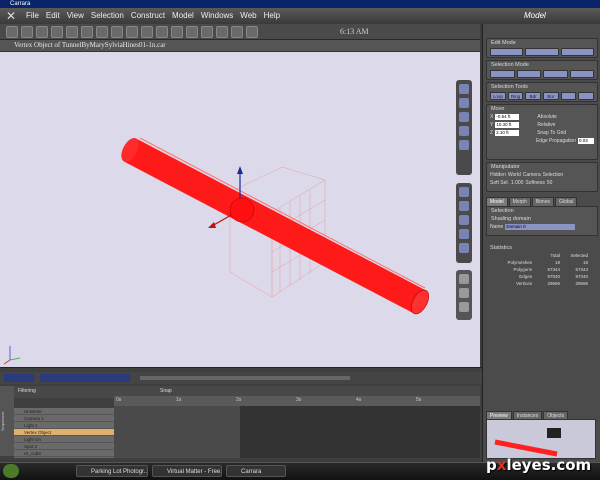 The height and width of the screenshot is (480, 600). Describe the element at coordinates (12, 32) in the screenshot. I see `move-tool-icon` at that location.